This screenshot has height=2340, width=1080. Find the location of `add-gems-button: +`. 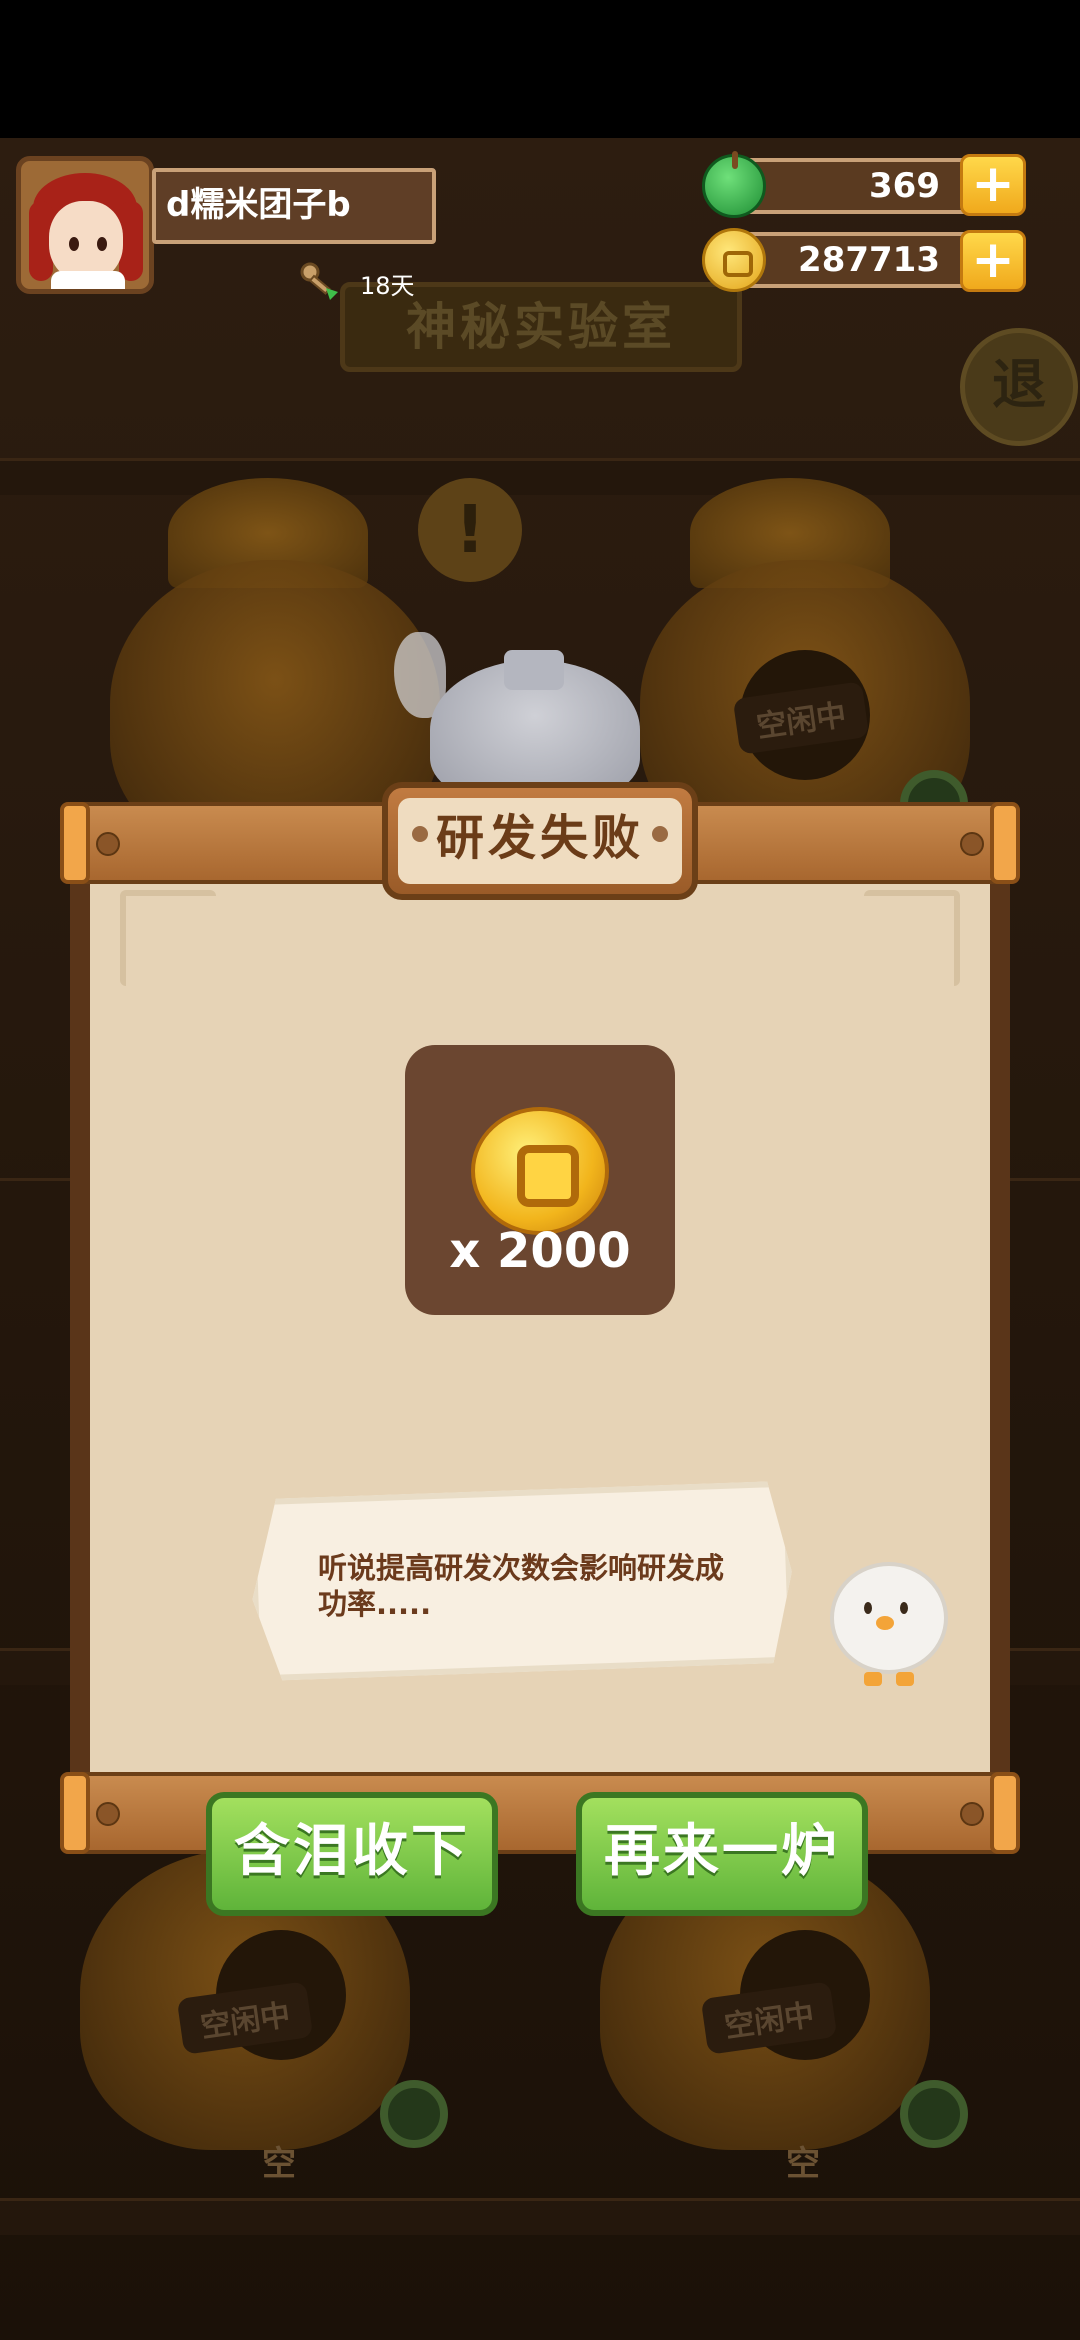

add-gems-button: + is located at coordinates (993, 185).